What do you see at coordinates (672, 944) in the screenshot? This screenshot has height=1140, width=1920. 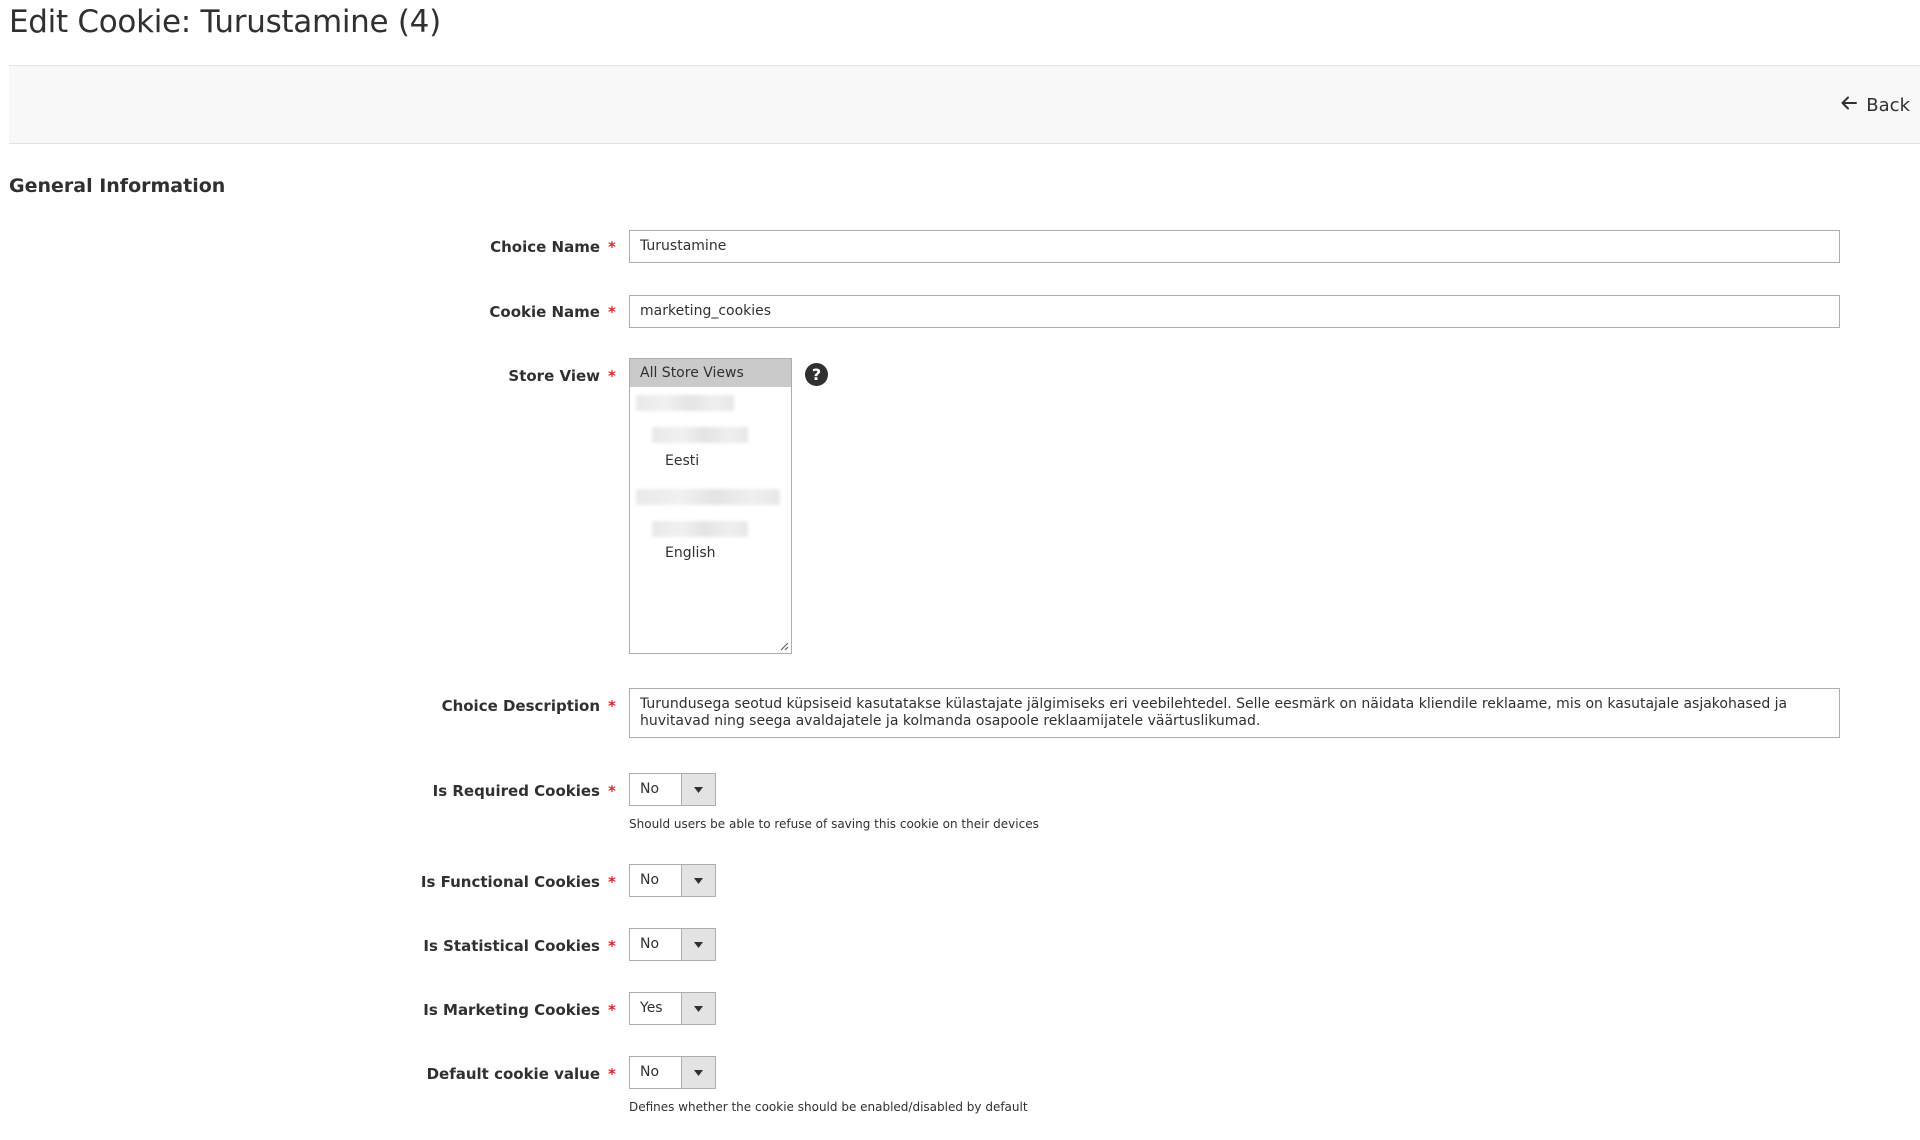 I see `is-statistical-cookies-select: No` at bounding box center [672, 944].